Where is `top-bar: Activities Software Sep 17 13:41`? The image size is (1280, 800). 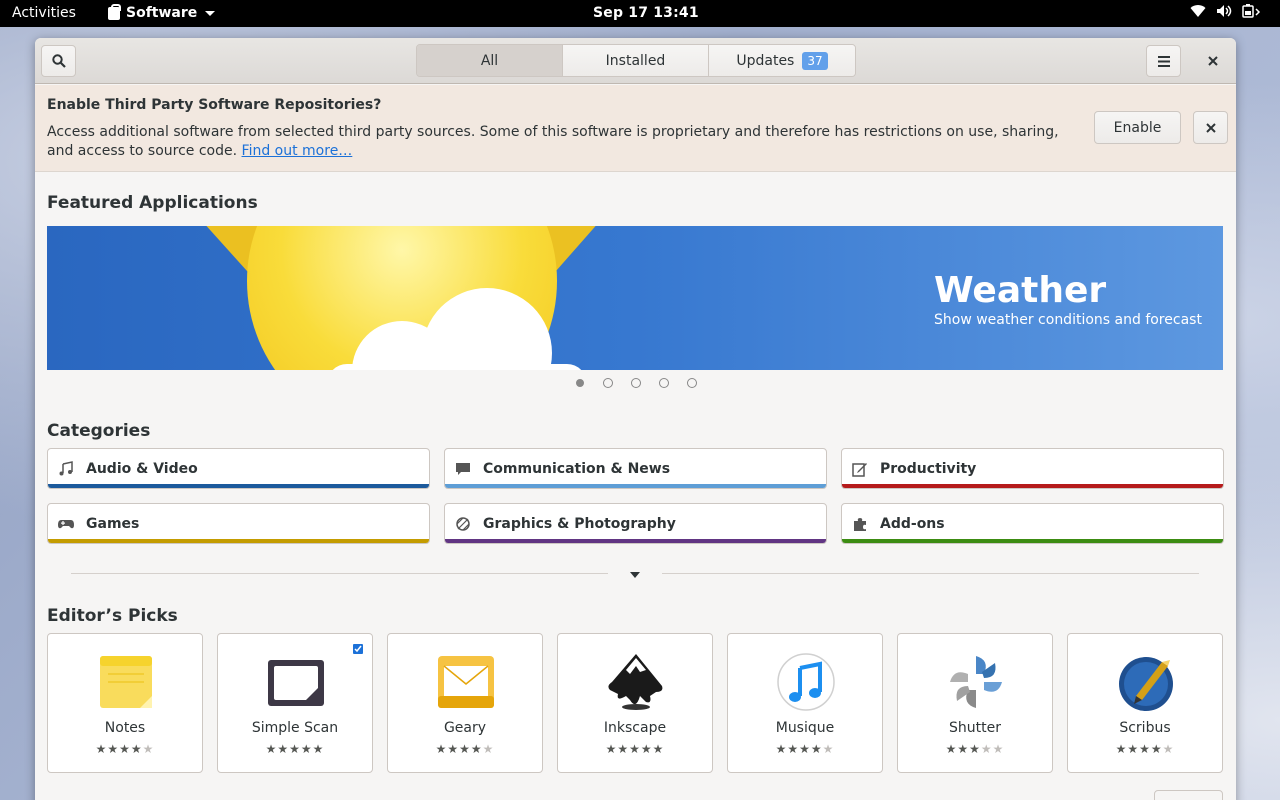
top-bar: Activities Software Sep 17 13:41 is located at coordinates (640, 13).